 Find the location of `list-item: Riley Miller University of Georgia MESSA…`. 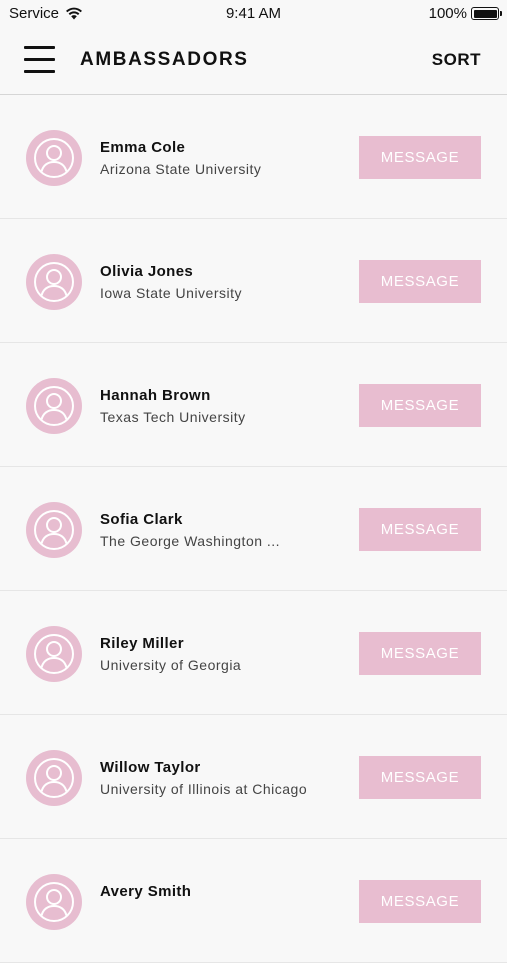

list-item: Riley Miller University of Georgia MESSA… is located at coordinates (253, 653).